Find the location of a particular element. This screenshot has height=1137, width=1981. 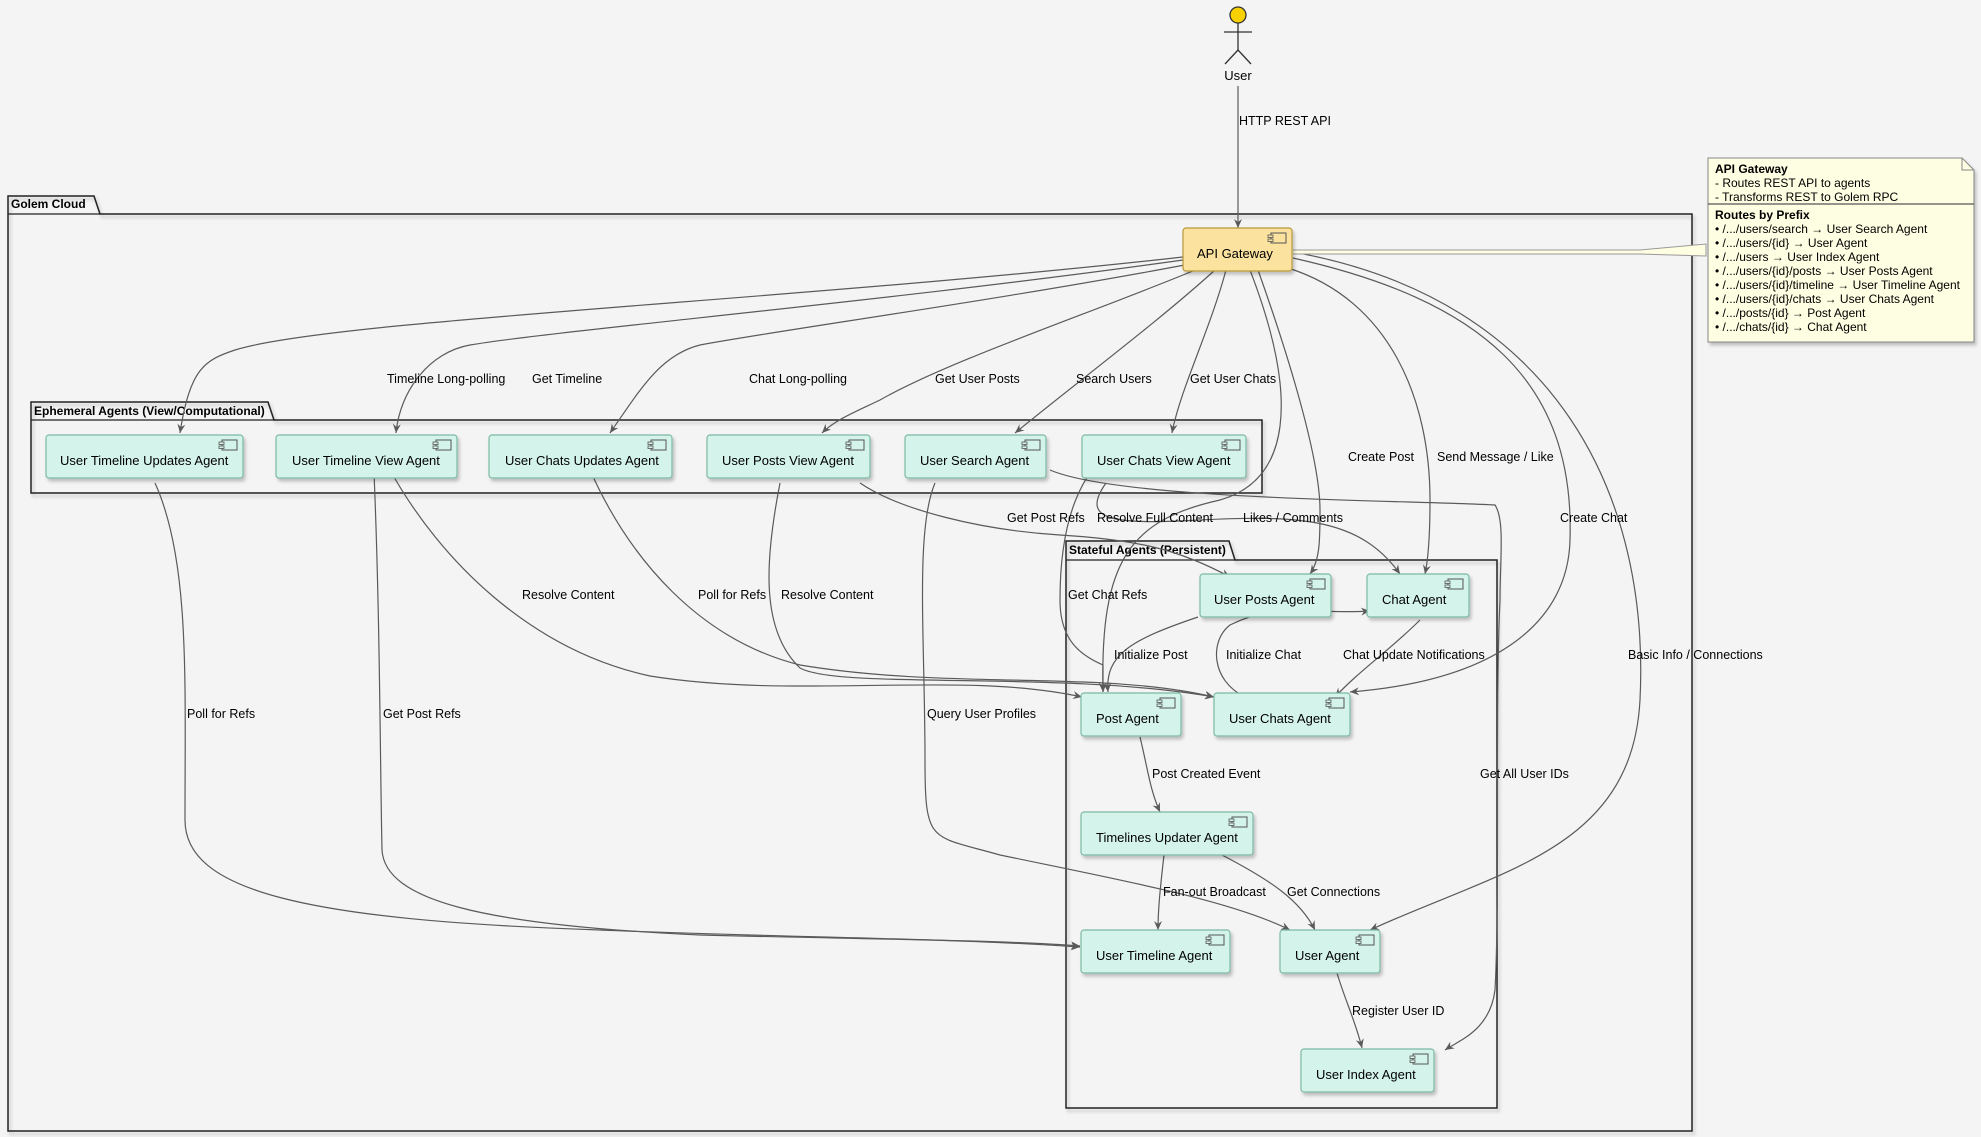

component-label-timelines-updater: Timelines Updater Agent is located at coordinates (1167, 837).